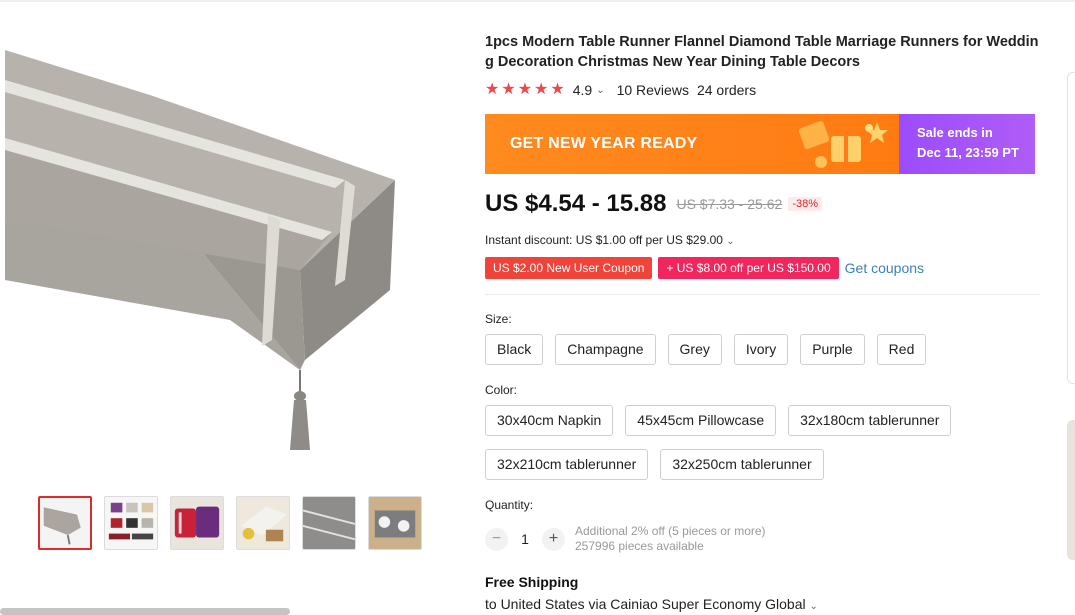  I want to click on store-coupon: + US $8.00 off per US $150.00, so click(748, 268).